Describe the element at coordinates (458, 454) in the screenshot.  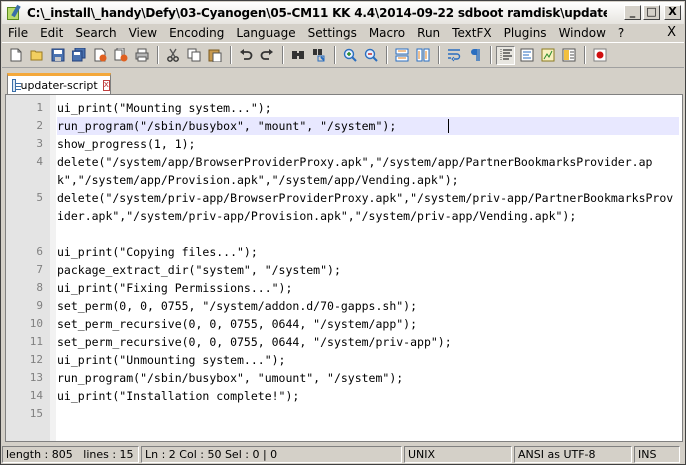
I see `status-eol: UNIX` at that location.